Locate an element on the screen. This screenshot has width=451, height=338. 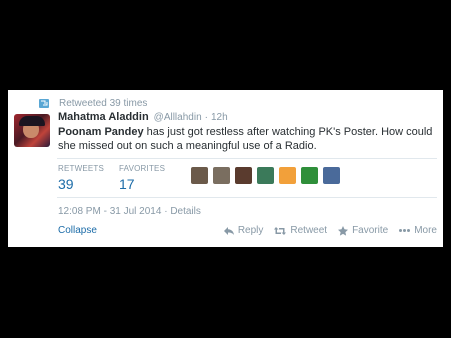
tweet-actions: Reply Retweet Favorite More is located at coordinates (325, 230).